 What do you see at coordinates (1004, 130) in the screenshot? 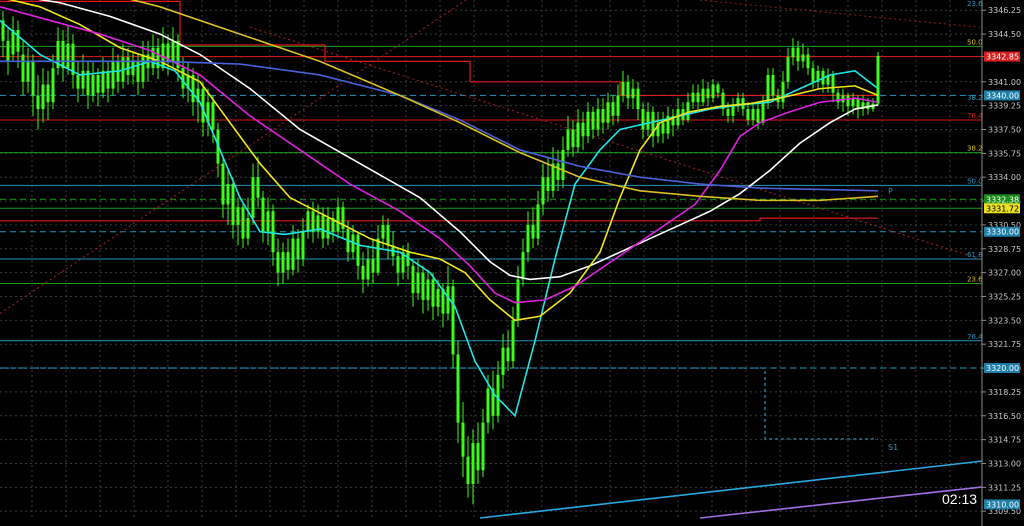
I see `axis-tick-label: 3337.50` at bounding box center [1004, 130].